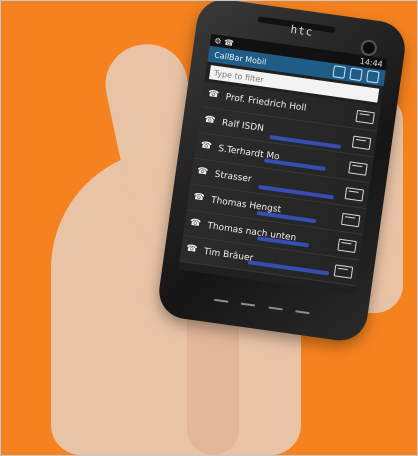 The image size is (418, 456). I want to click on hardware-buttons, so click(261, 311).